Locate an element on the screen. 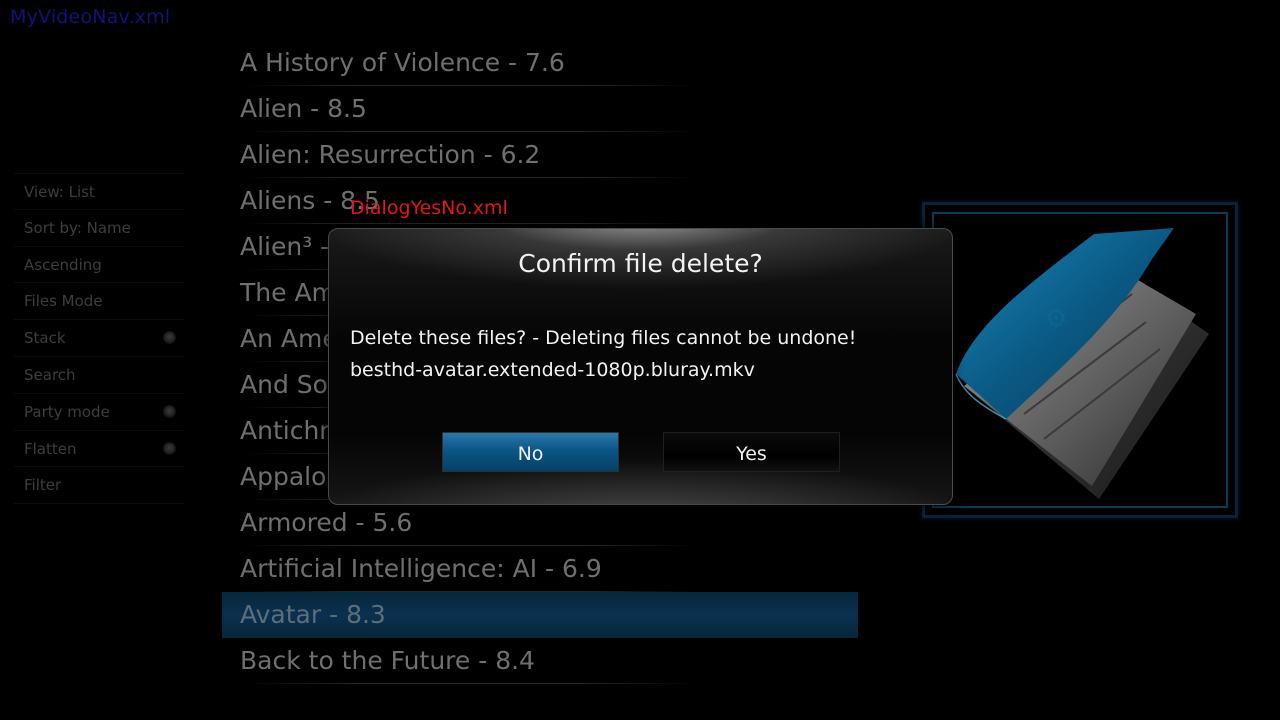 The image size is (1280, 720). folder-icon: ⚙ is located at coordinates (1082, 363).